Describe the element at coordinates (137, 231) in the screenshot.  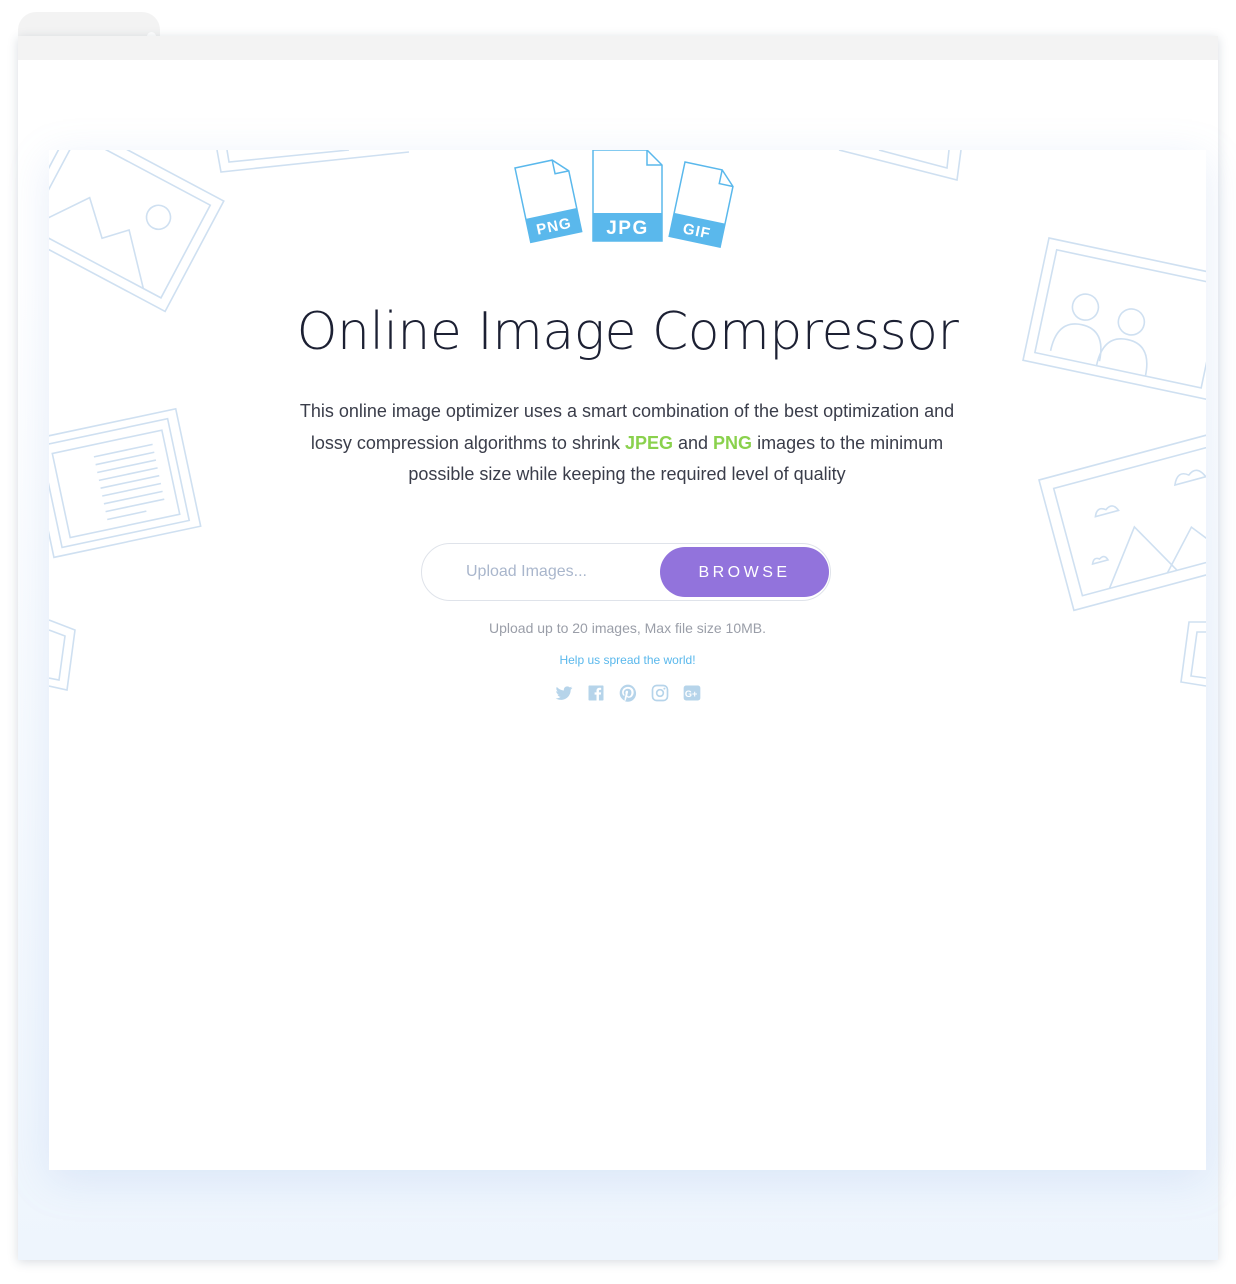
I see `photo-frame-illustration` at that location.